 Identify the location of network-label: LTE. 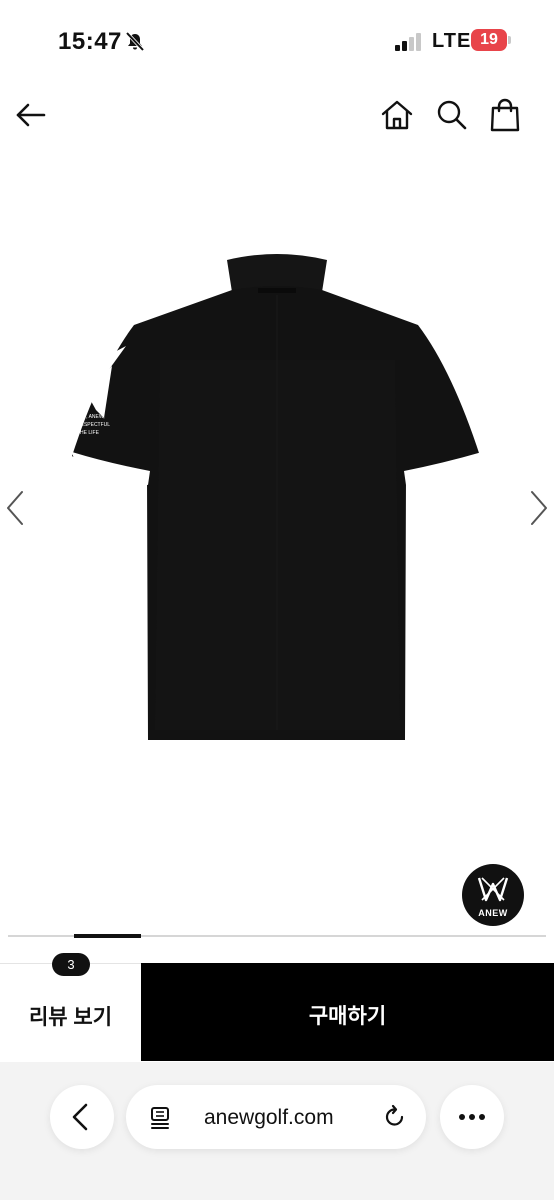
(452, 41).